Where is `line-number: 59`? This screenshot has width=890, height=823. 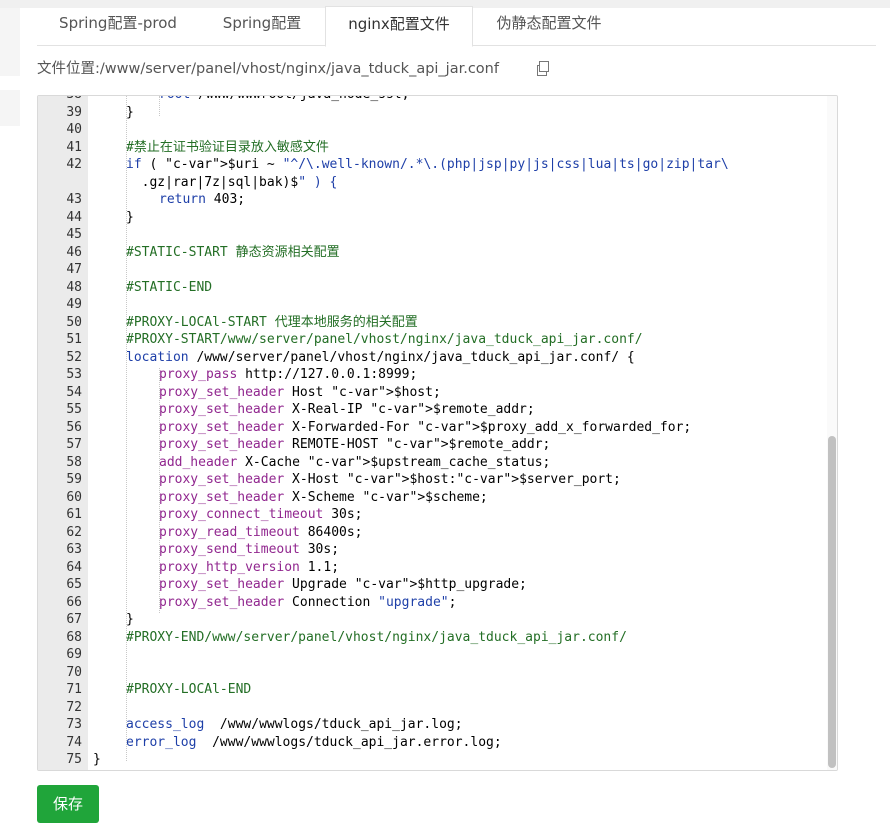
line-number: 59 is located at coordinates (74, 479).